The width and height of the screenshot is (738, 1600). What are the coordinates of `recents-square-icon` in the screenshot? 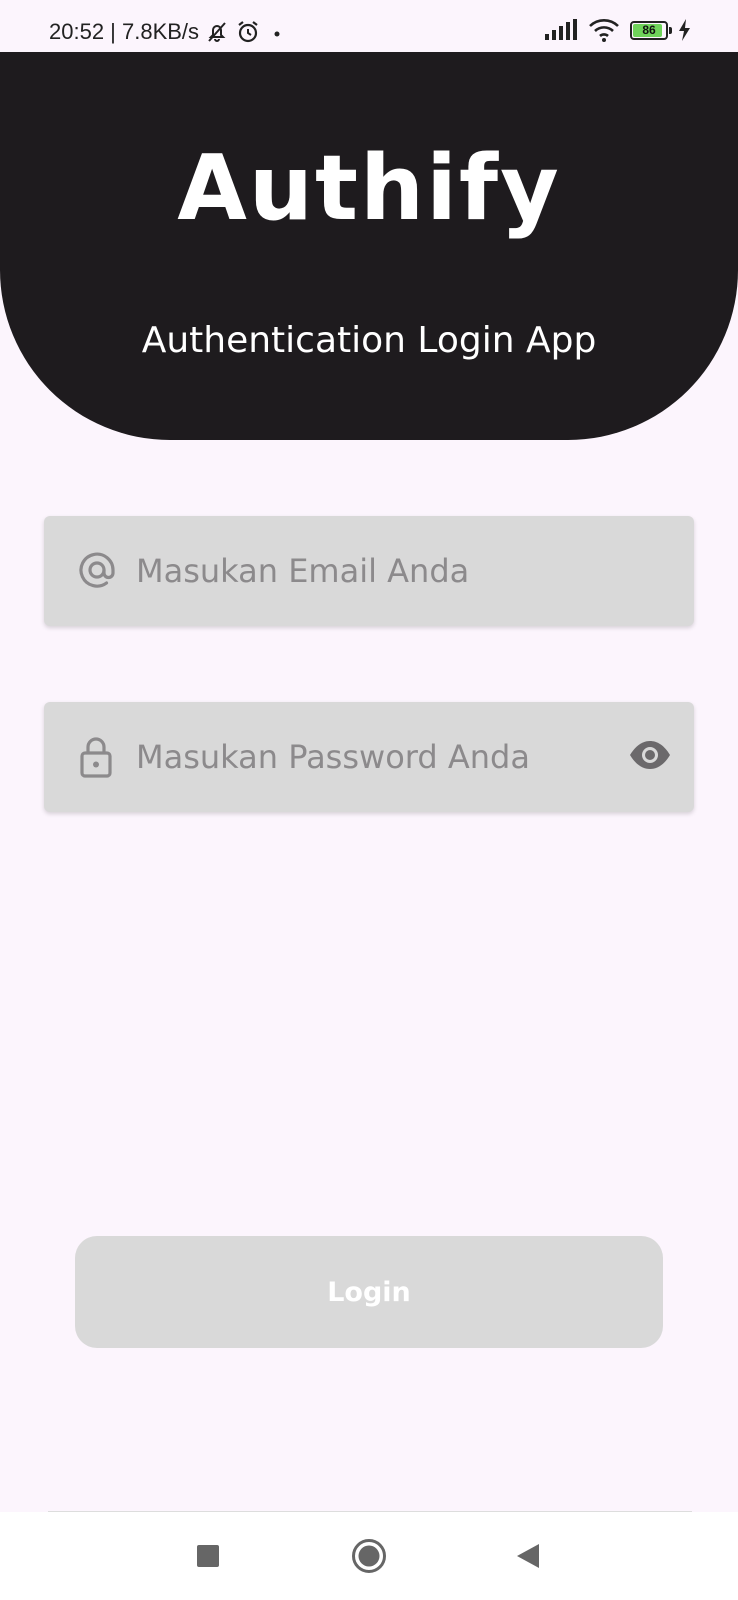 It's located at (208, 1556).